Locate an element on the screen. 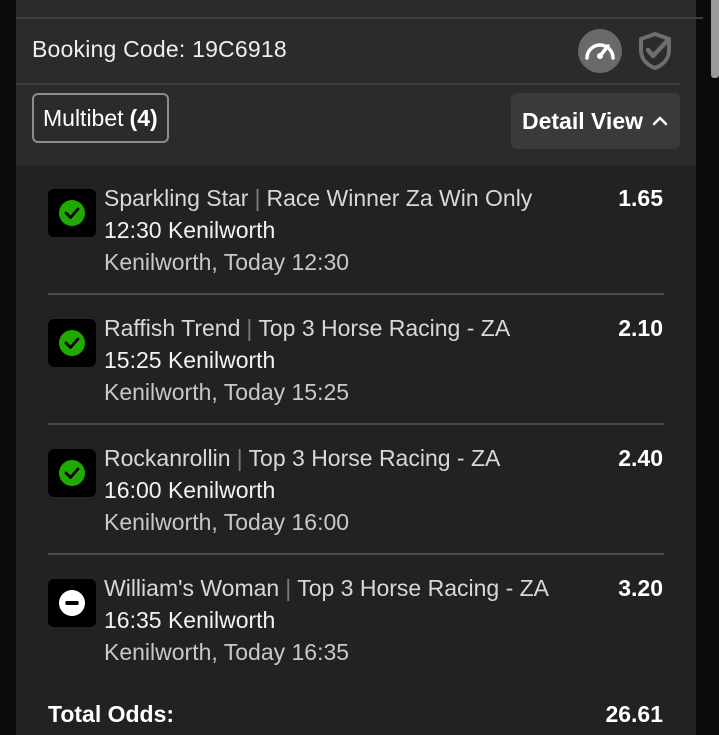  leg-odds: 3.20 is located at coordinates (640, 588).